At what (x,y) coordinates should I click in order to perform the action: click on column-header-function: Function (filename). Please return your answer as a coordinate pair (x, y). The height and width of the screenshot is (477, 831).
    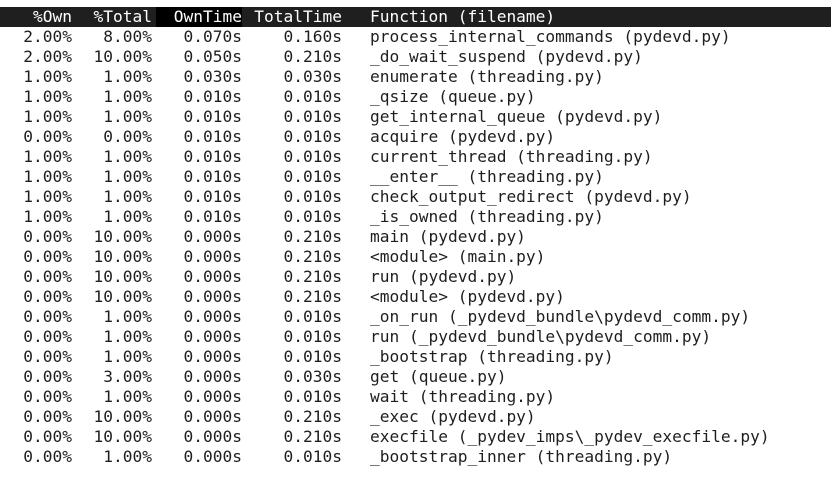
    Looking at the image, I should click on (597, 17).